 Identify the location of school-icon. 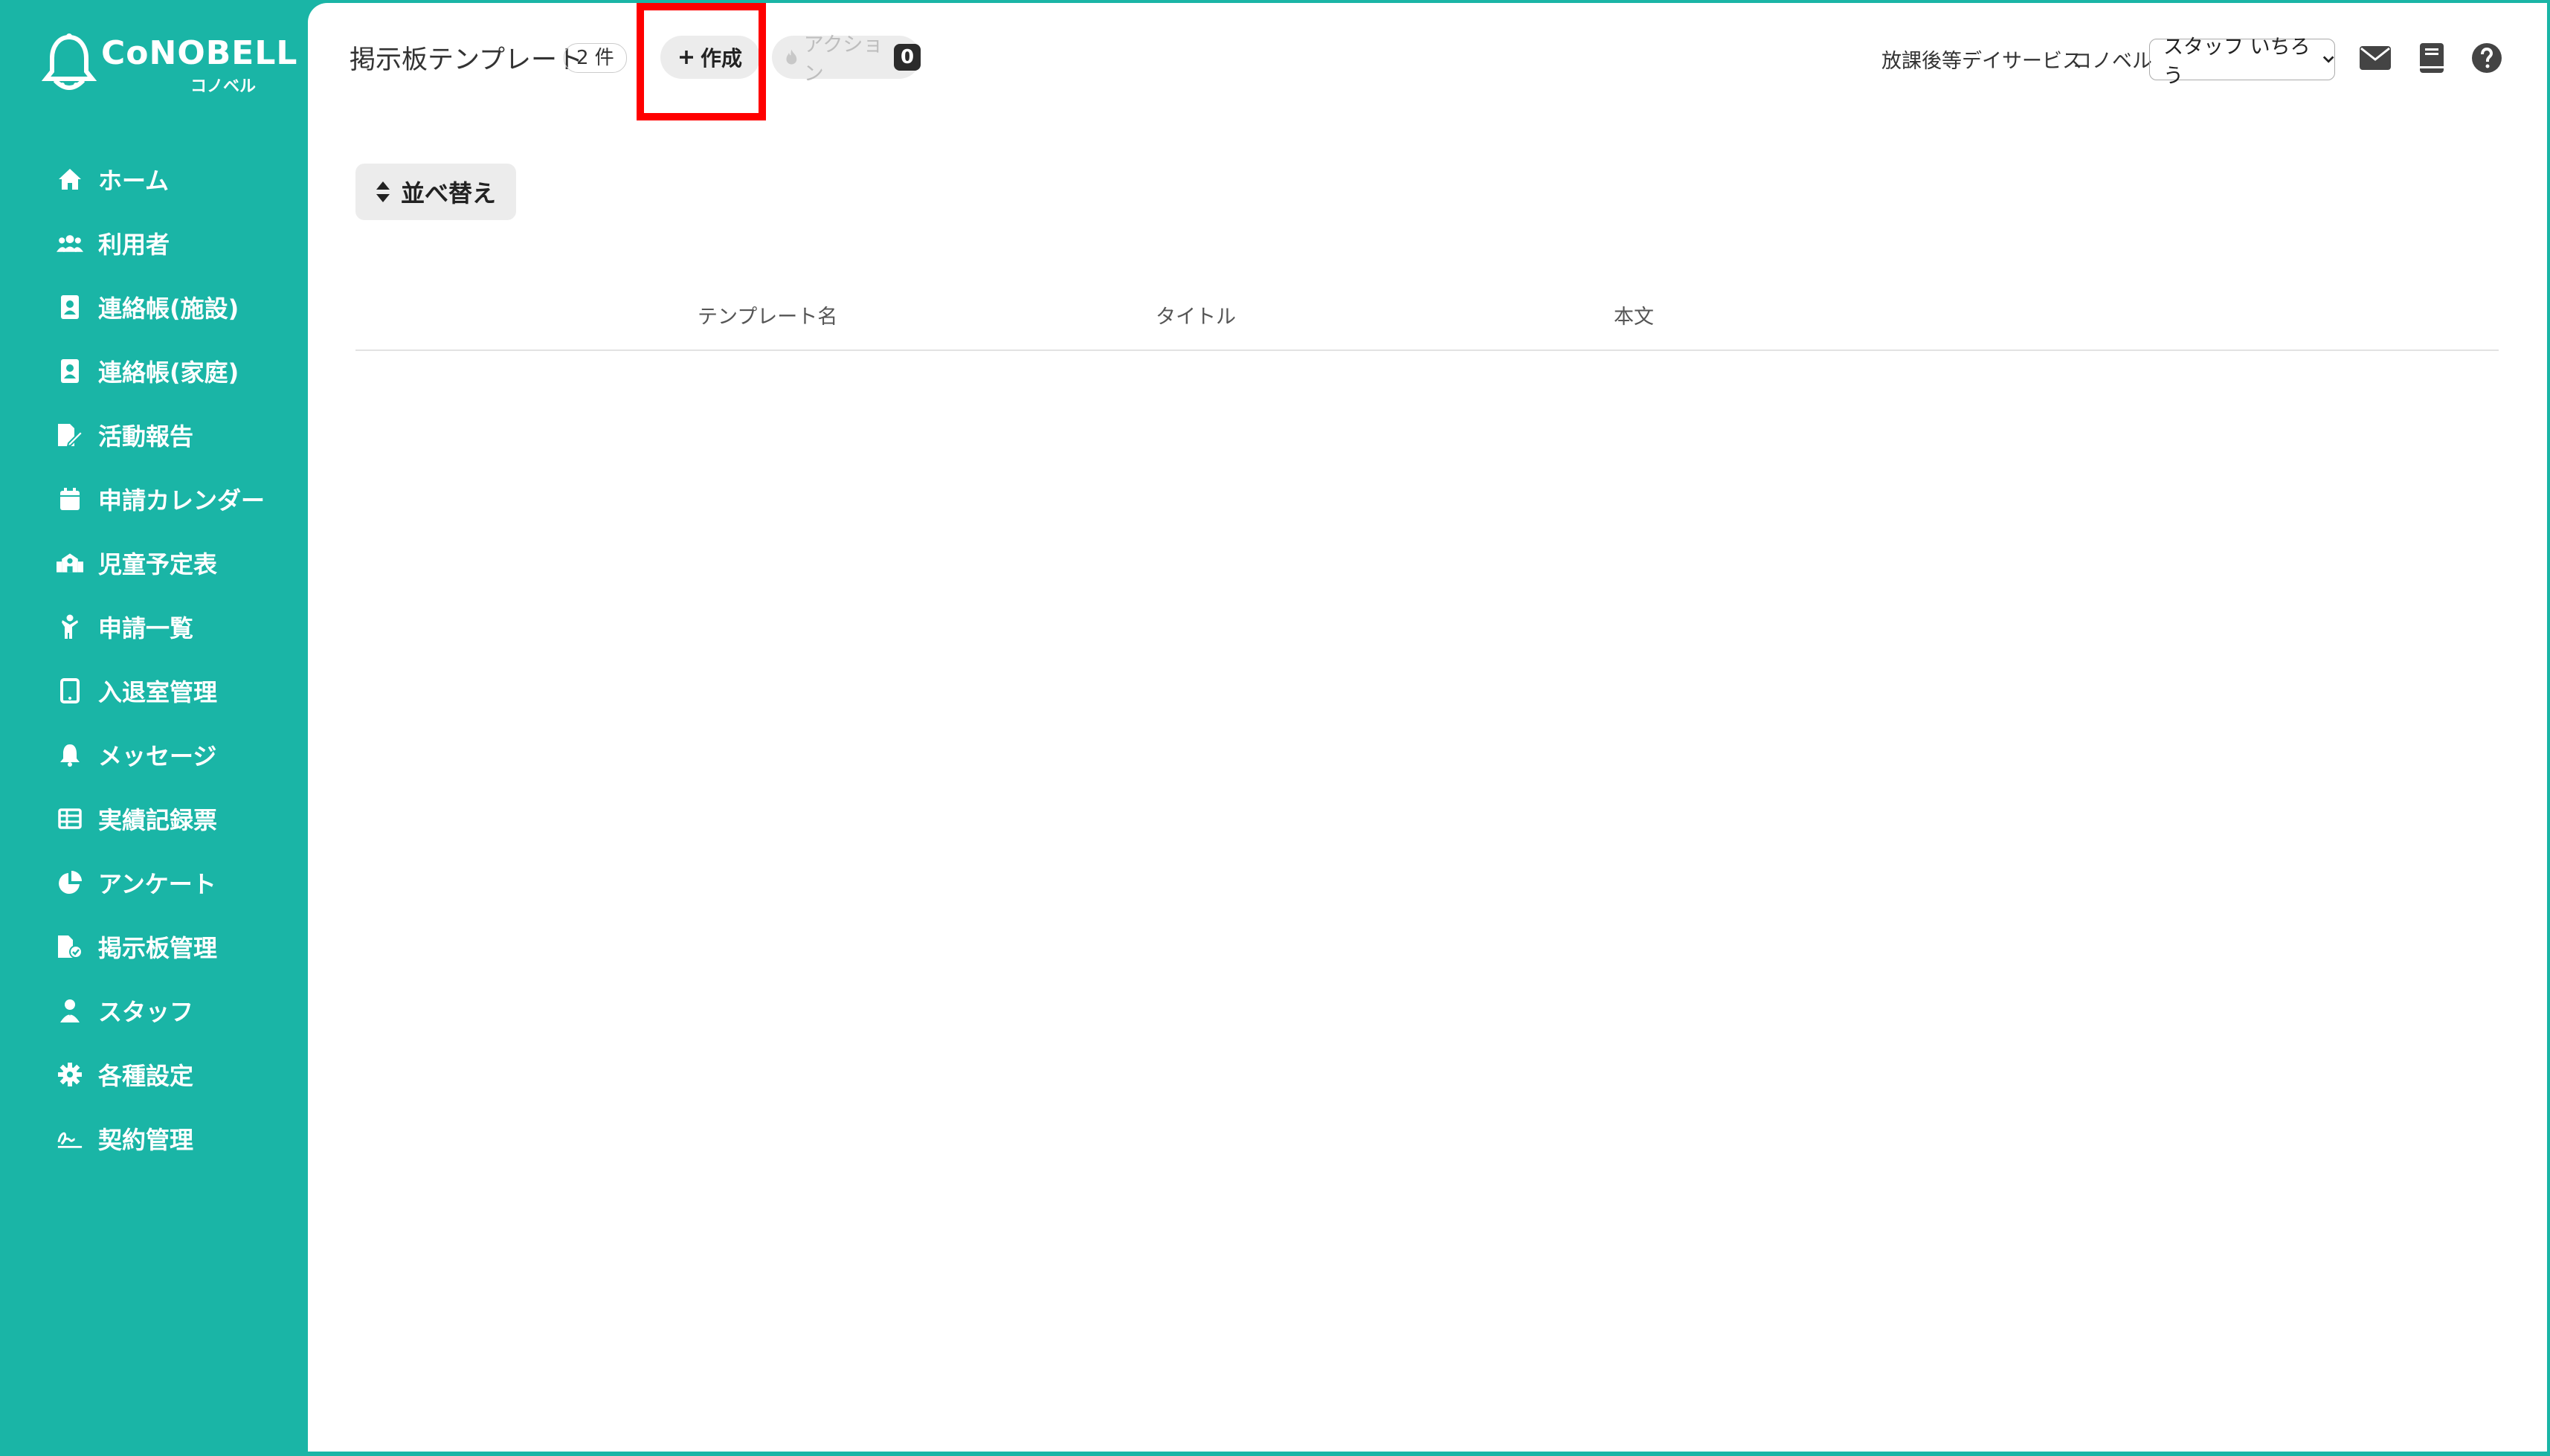
(70, 563).